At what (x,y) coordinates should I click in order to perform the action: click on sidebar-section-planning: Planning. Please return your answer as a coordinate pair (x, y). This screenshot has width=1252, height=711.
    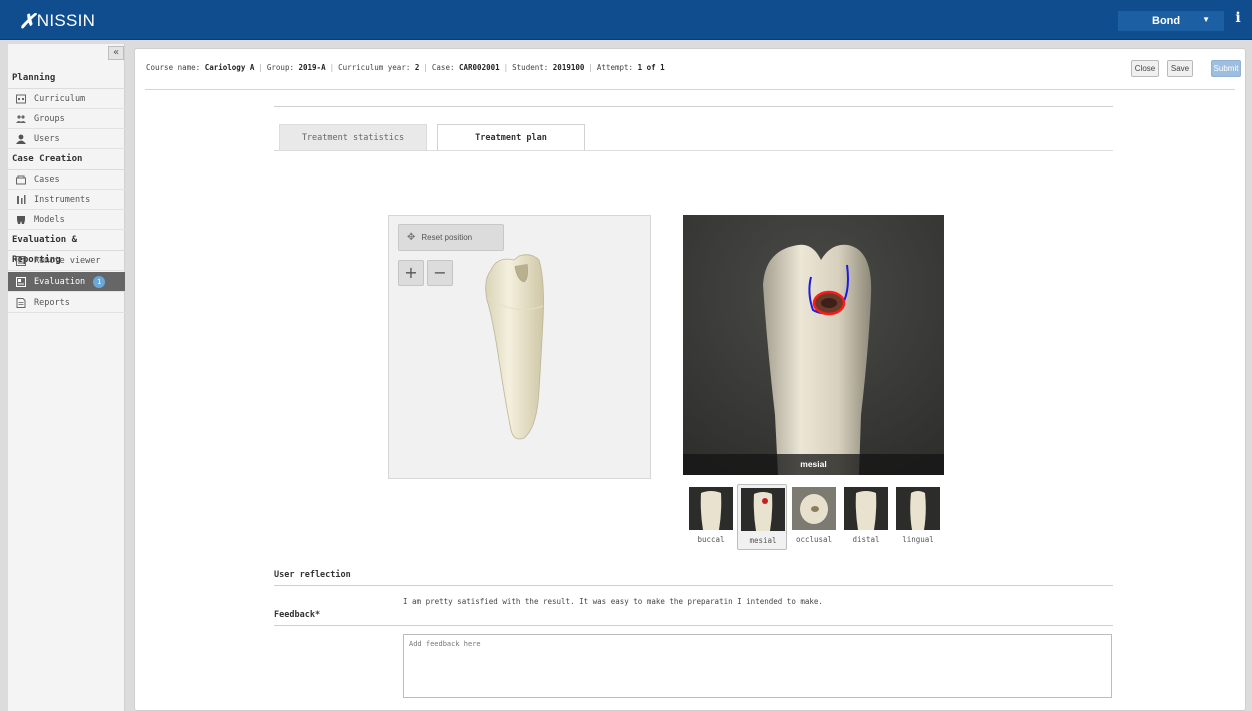
    Looking at the image, I should click on (66, 78).